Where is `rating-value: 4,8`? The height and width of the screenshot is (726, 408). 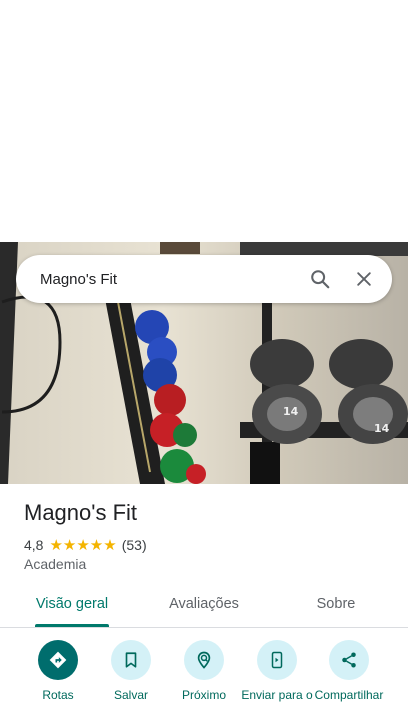
rating-value: 4,8 is located at coordinates (34, 545).